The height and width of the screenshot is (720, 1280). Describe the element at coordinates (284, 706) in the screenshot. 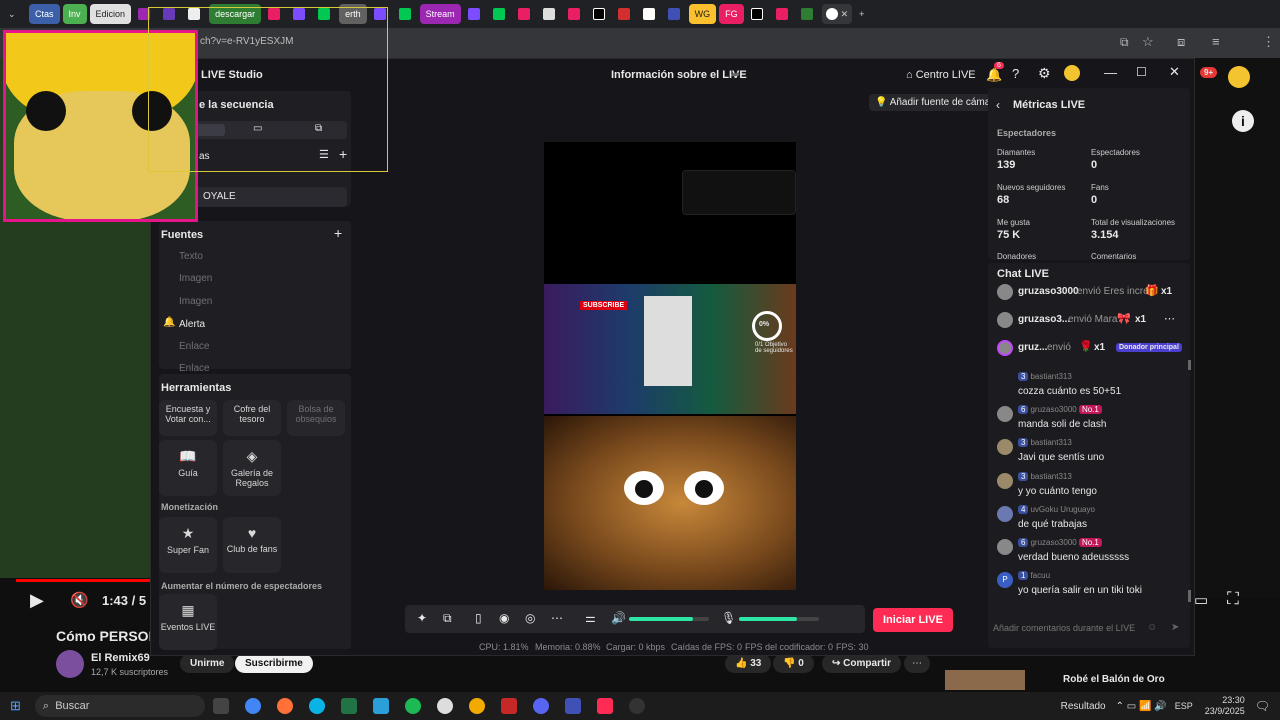

I see `firefox-icon` at that location.